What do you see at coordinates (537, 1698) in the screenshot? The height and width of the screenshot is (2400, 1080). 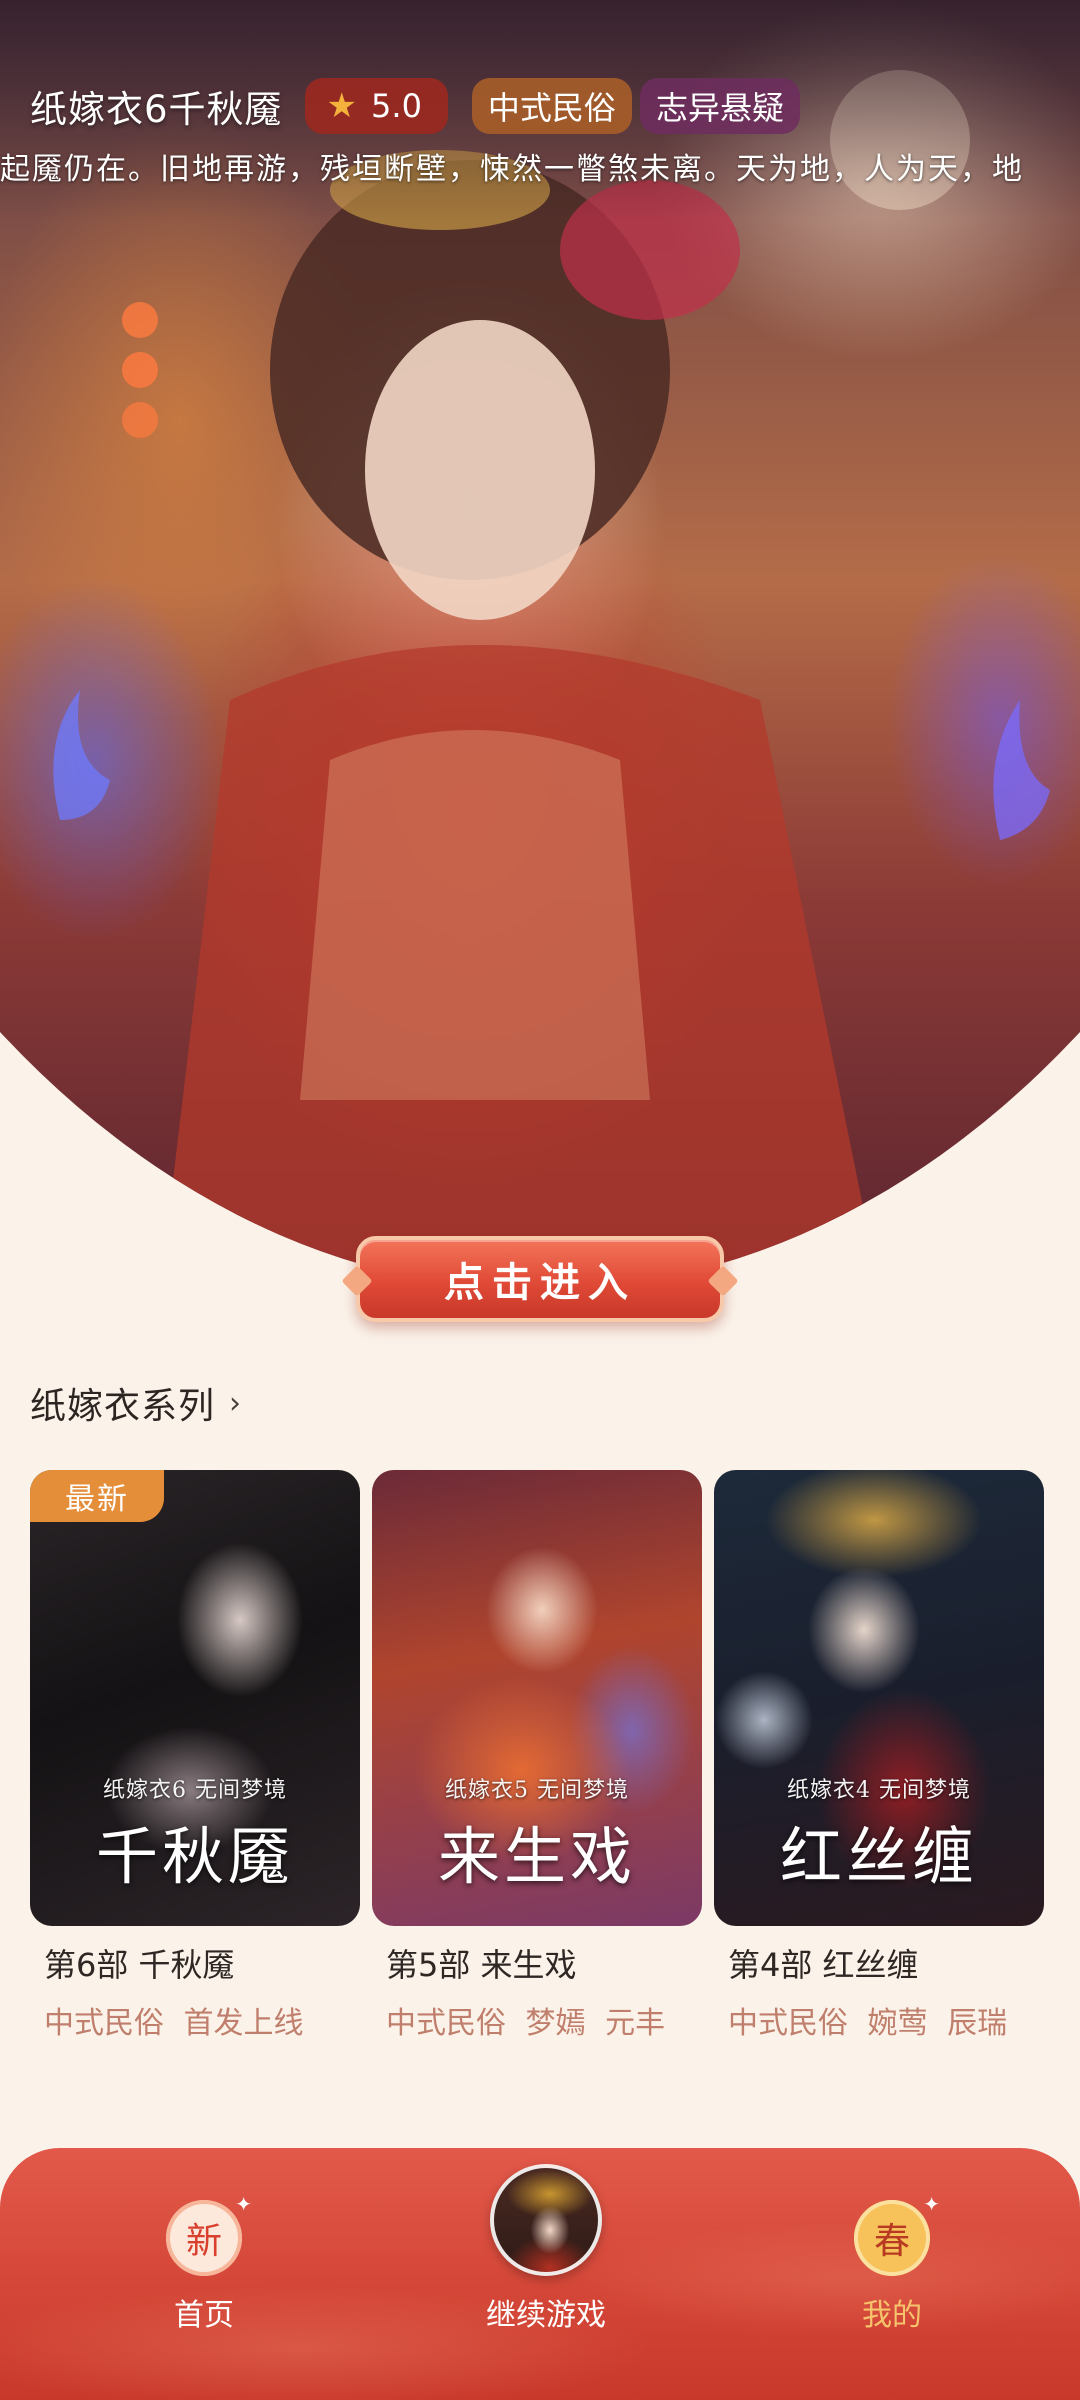 I see `card-cover: 纸嫁衣5 无间梦境 来生戏` at bounding box center [537, 1698].